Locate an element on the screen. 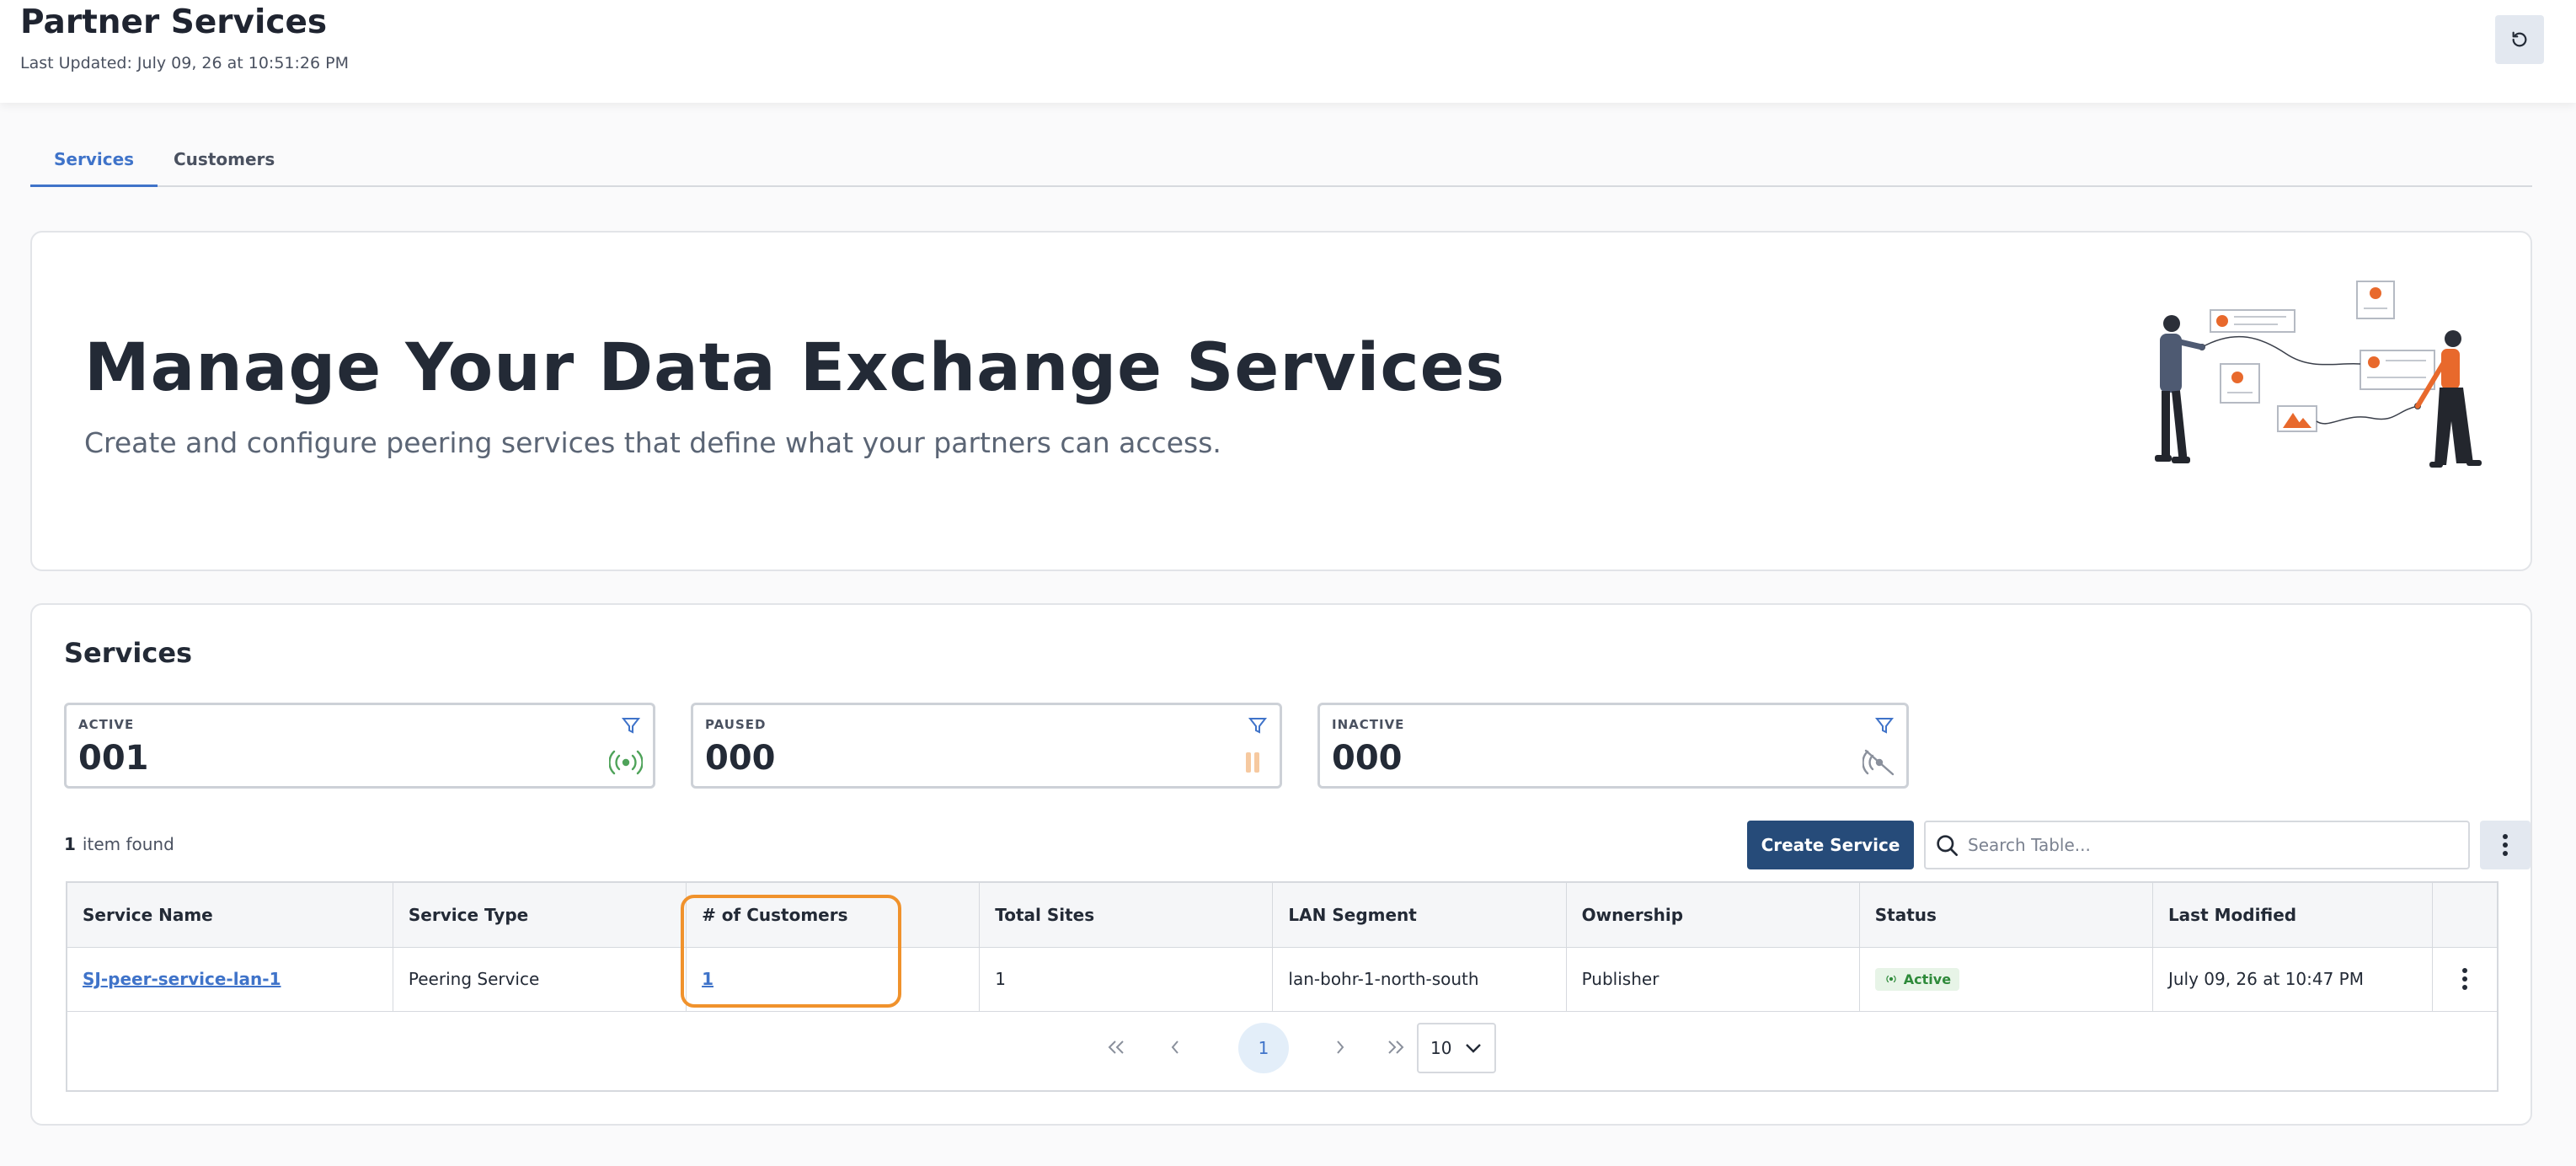 This screenshot has height=1166, width=2576. chevron-right-icon is located at coordinates (1340, 1047).